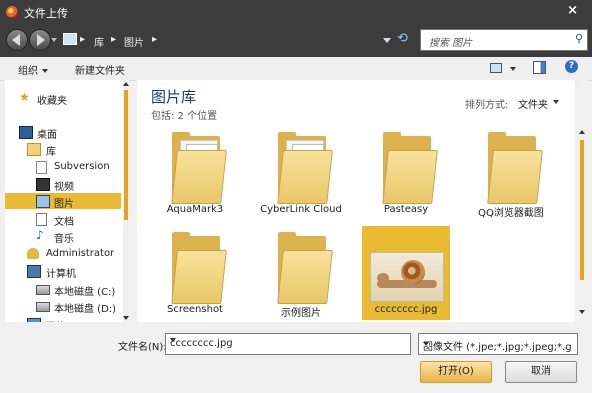 The height and width of the screenshot is (393, 592). Describe the element at coordinates (541, 372) in the screenshot. I see `cancel-button: 取消` at that location.